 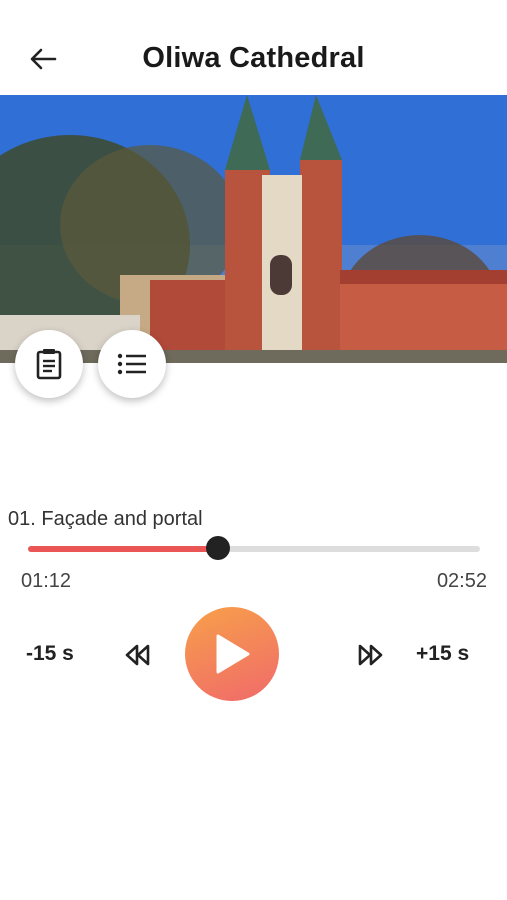 I want to click on skip-forward-button: +15 s, so click(x=442, y=654).